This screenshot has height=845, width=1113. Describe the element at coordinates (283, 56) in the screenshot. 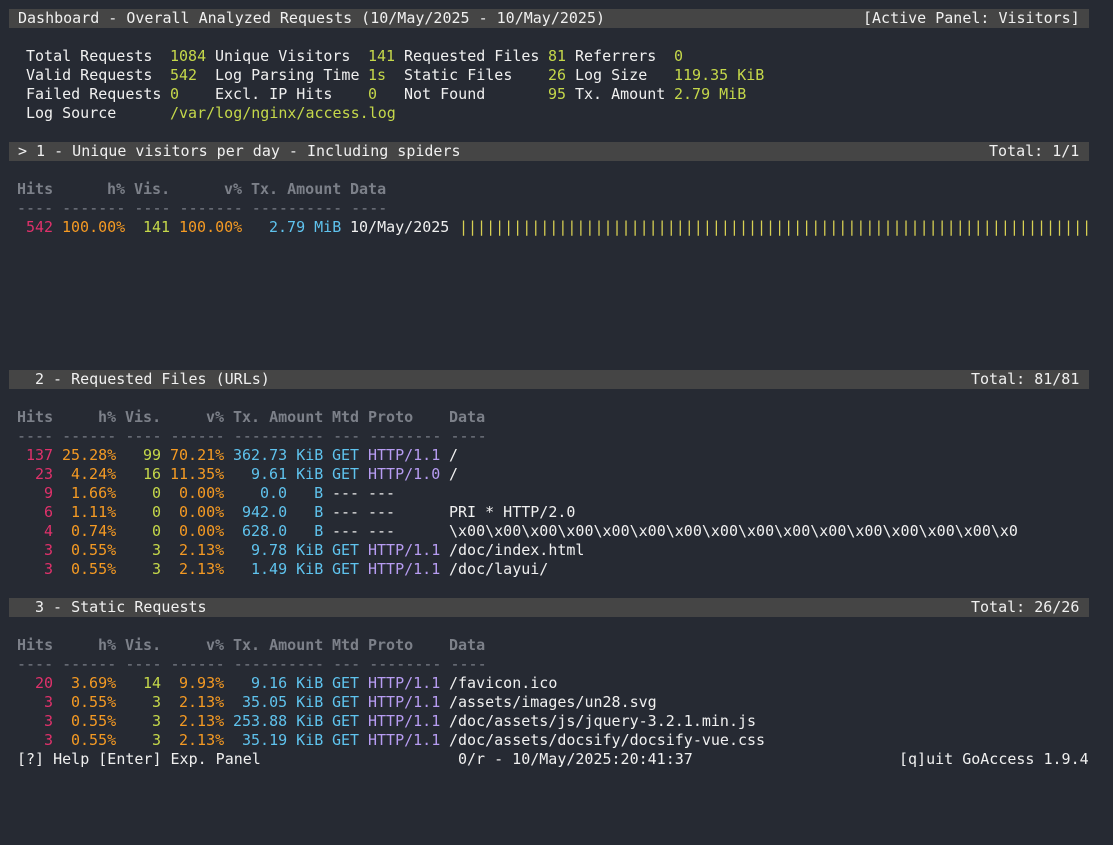

I see `unique-visitors-label: Unique Visitors` at that location.